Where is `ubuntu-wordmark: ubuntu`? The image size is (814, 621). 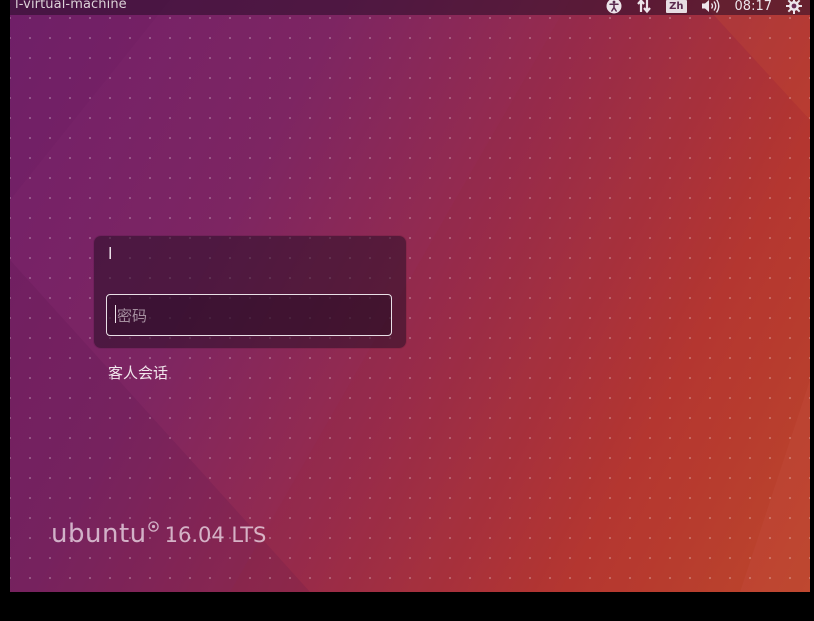 ubuntu-wordmark: ubuntu is located at coordinates (99, 534).